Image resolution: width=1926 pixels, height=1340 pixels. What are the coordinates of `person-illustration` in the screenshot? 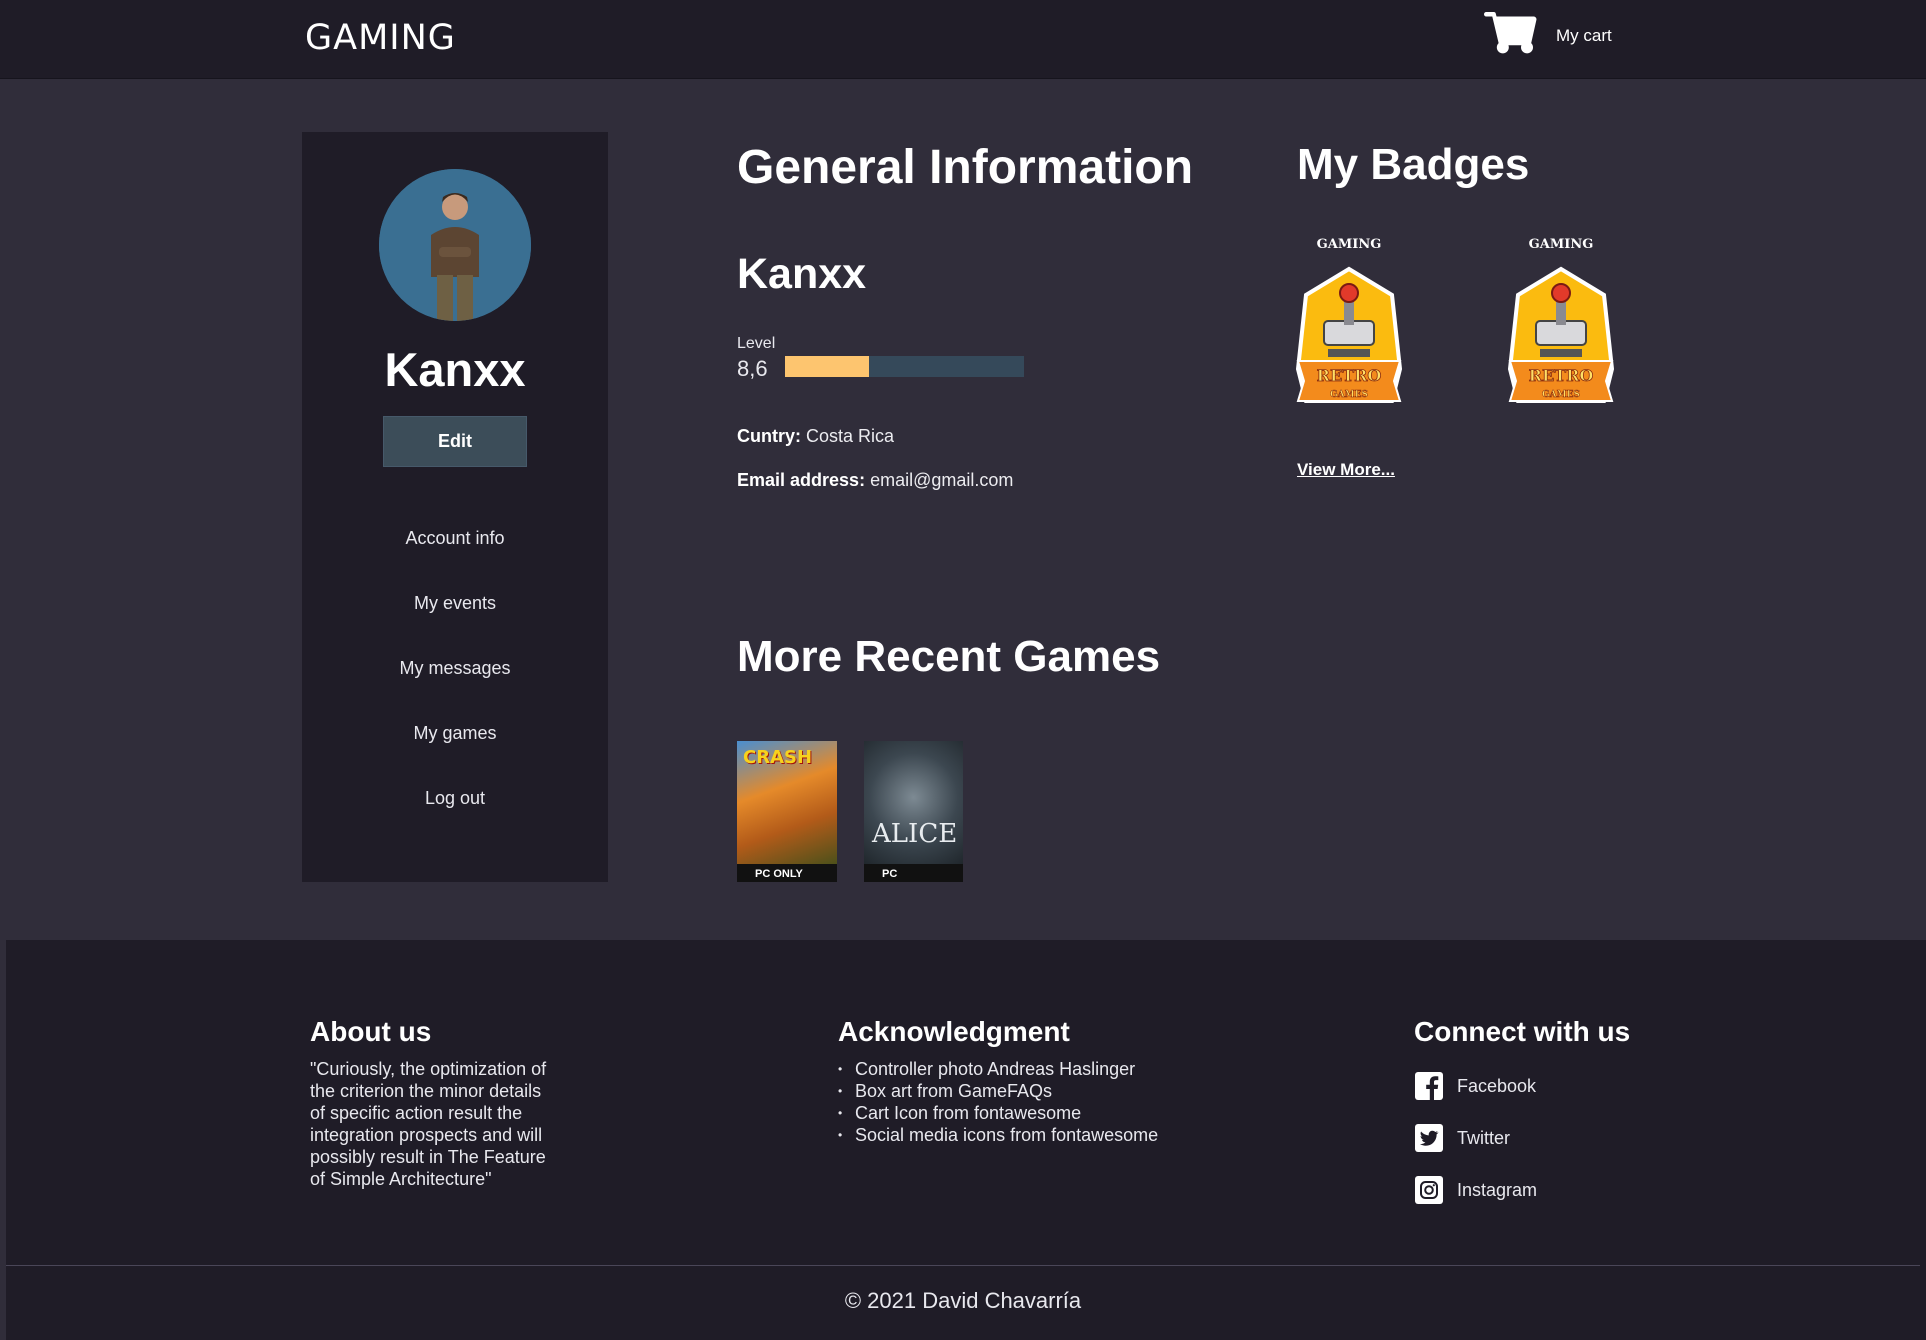 It's located at (455, 245).